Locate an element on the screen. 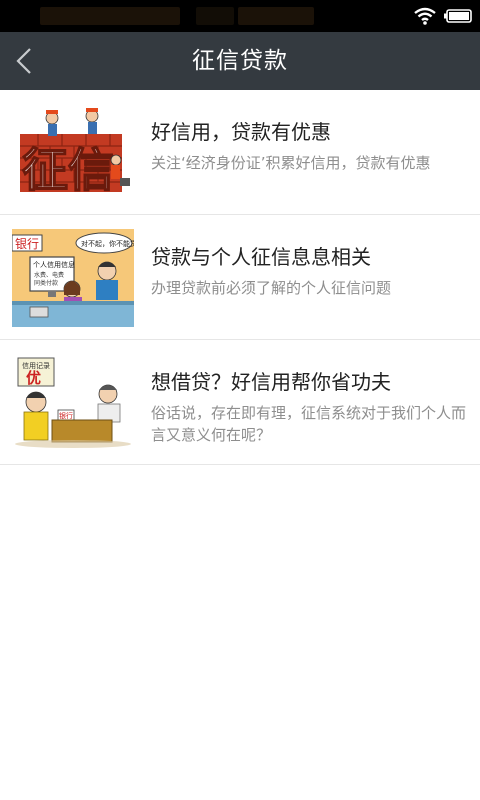 The height and width of the screenshot is (800, 480). article-description: 办理贷款前必须了解的个人征信问题 is located at coordinates (271, 288).